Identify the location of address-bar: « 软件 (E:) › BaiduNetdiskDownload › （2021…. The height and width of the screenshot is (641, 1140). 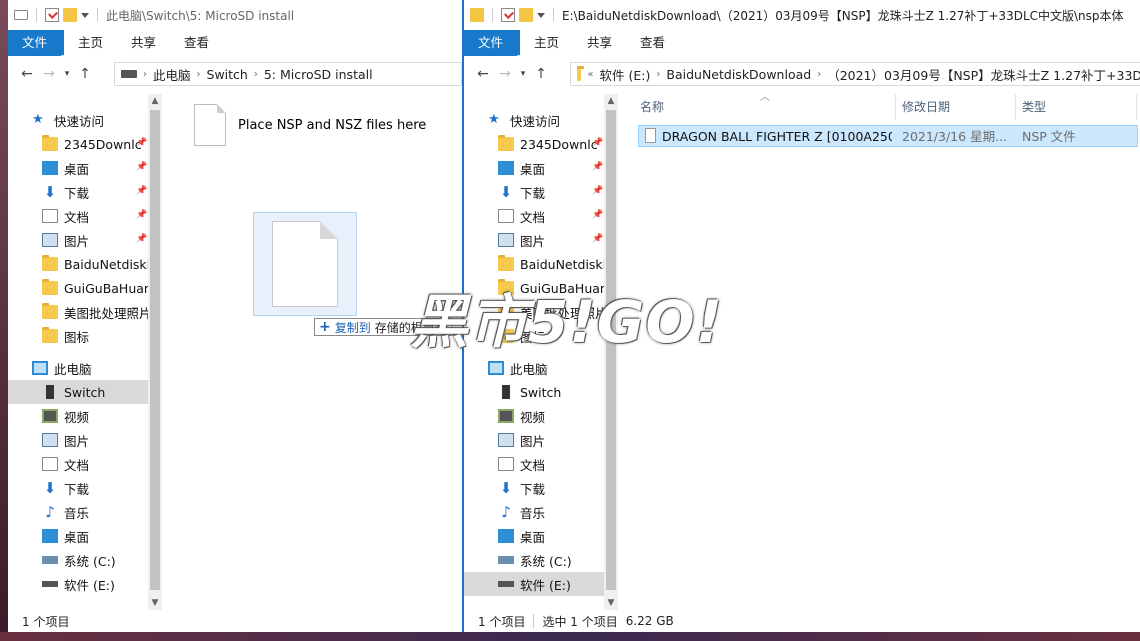
(855, 74).